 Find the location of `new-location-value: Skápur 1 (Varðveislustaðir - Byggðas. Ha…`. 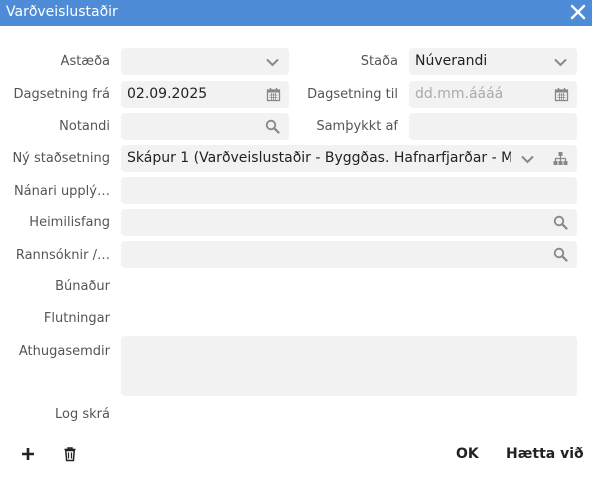

new-location-value: Skápur 1 (Varðveislustaðir - Byggðas. Ha… is located at coordinates (319, 158).